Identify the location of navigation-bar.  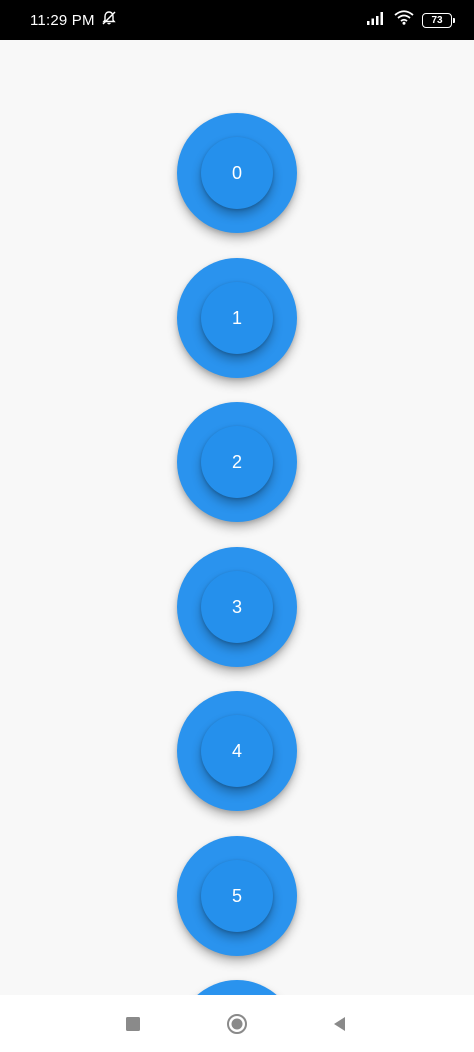
(237, 1023).